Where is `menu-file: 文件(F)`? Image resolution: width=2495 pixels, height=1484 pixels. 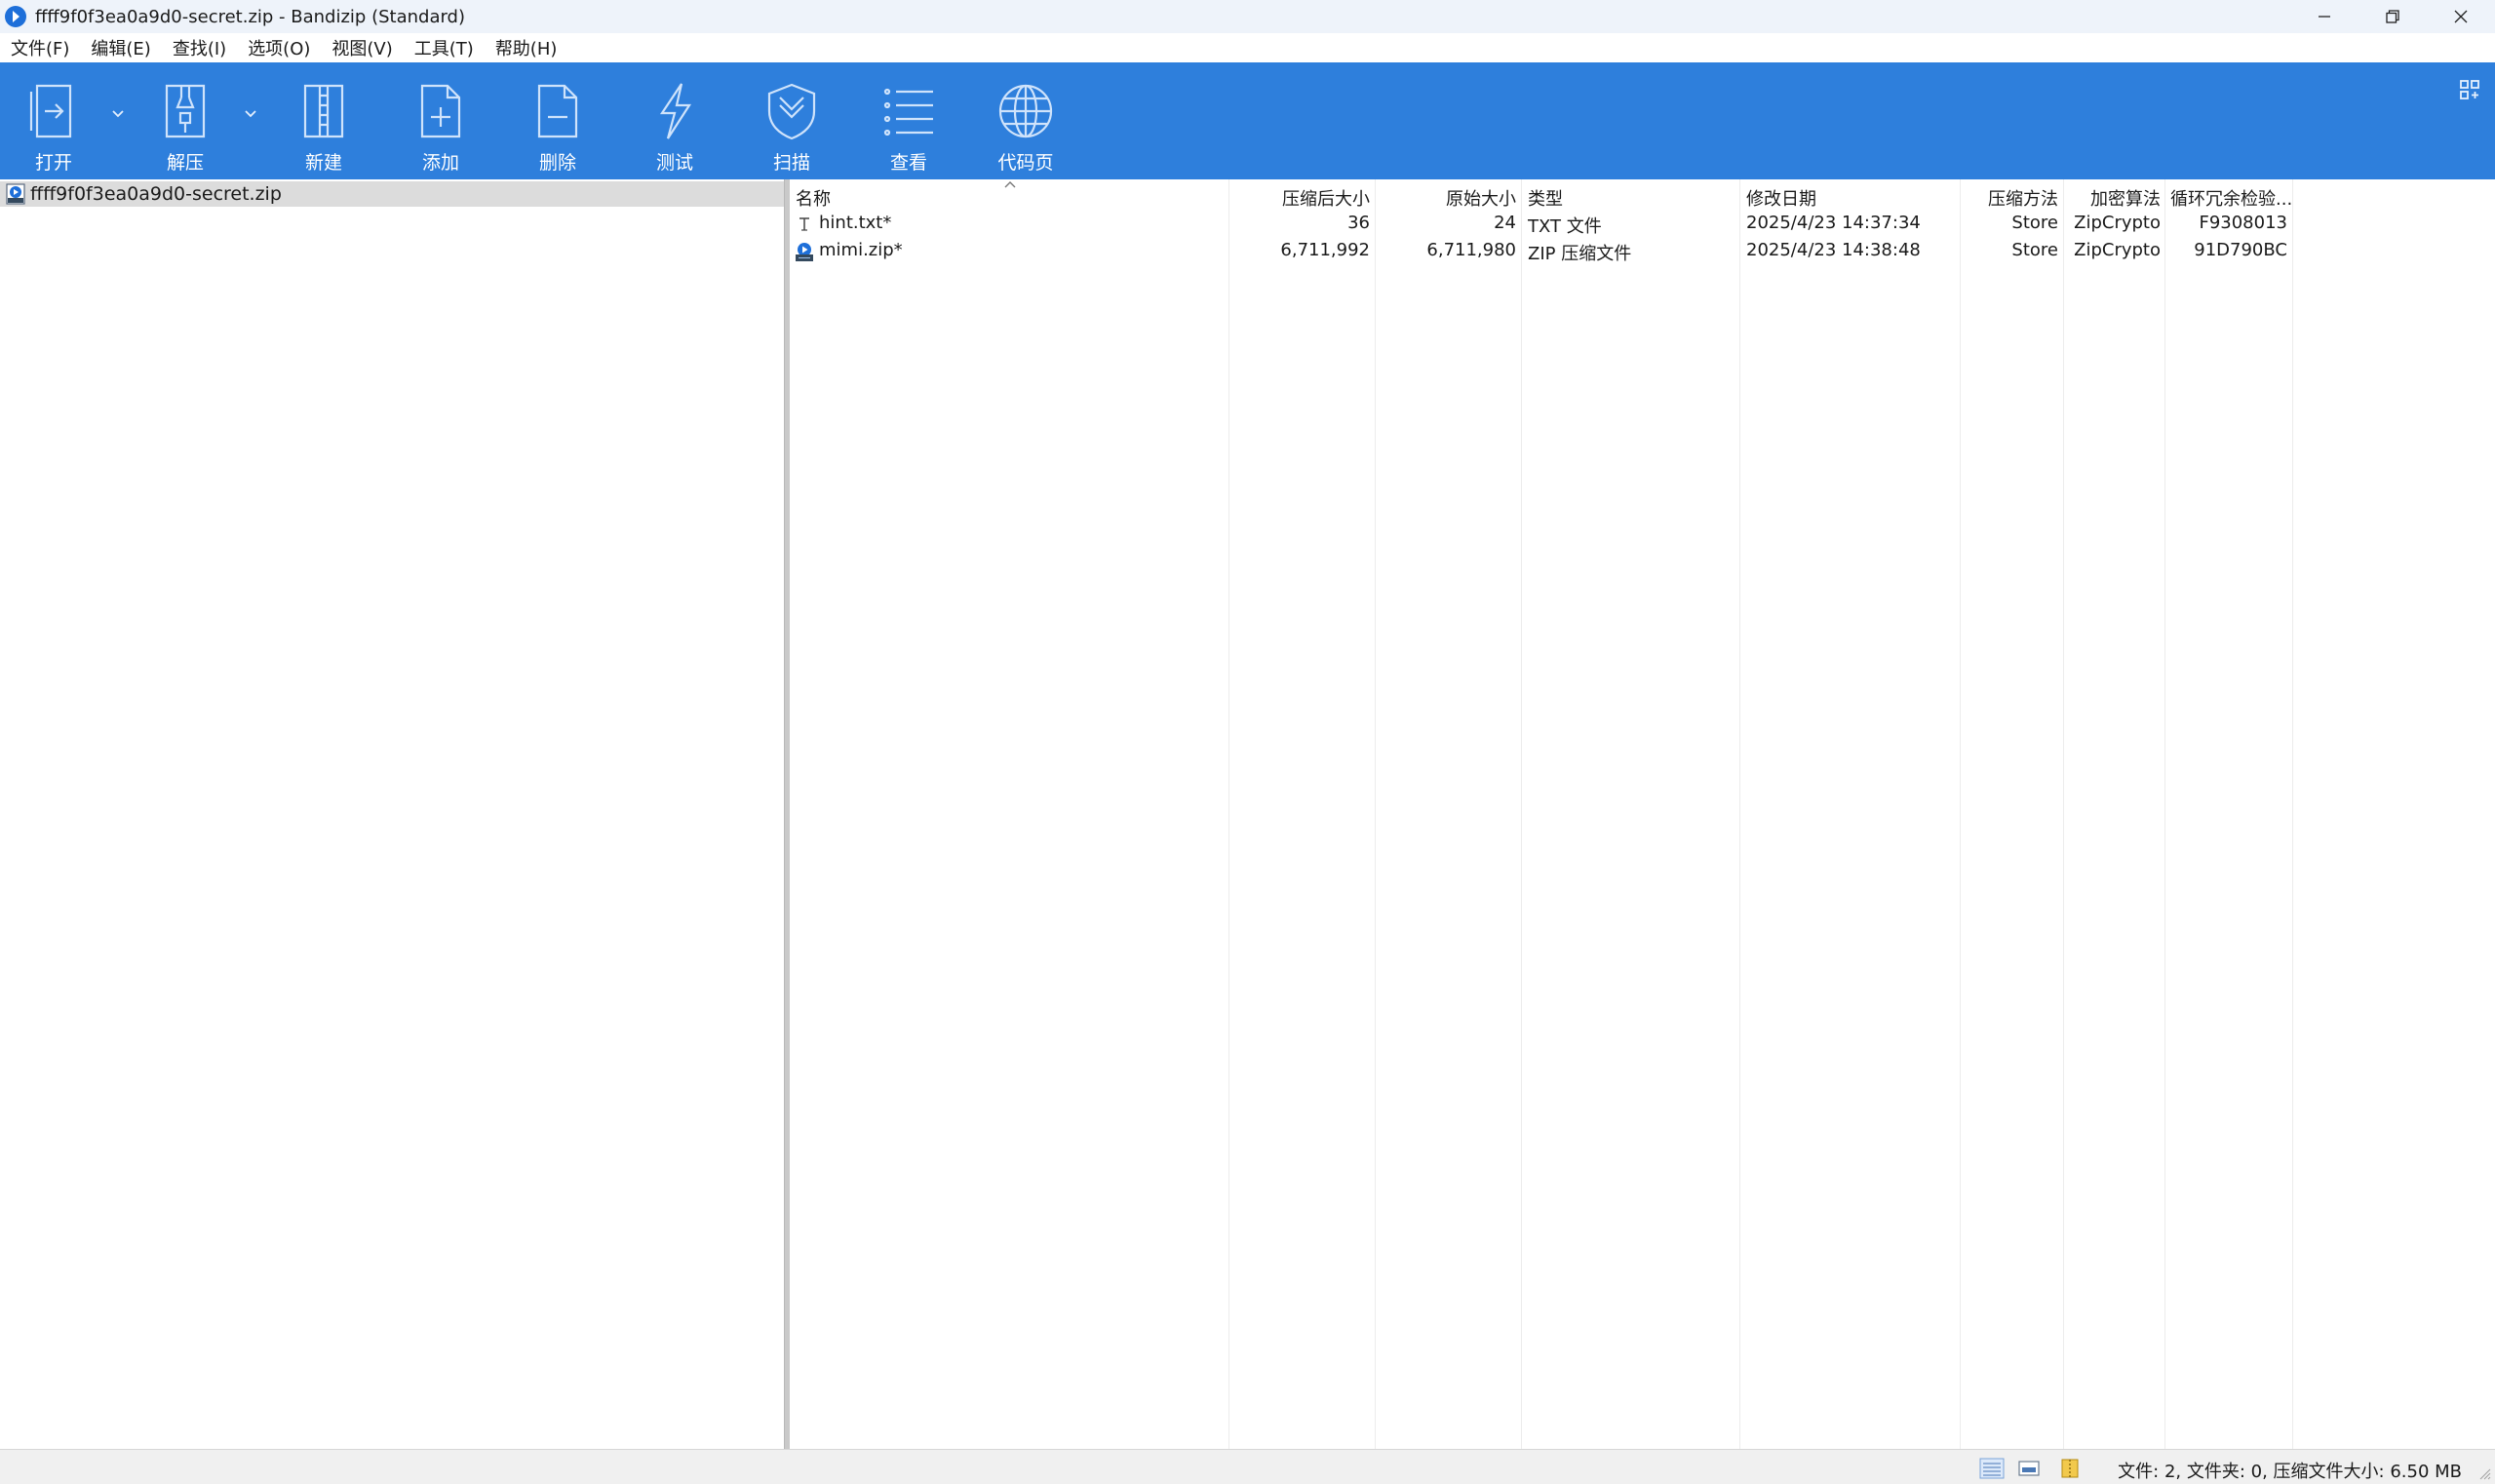
menu-file: 文件(F) is located at coordinates (40, 47).